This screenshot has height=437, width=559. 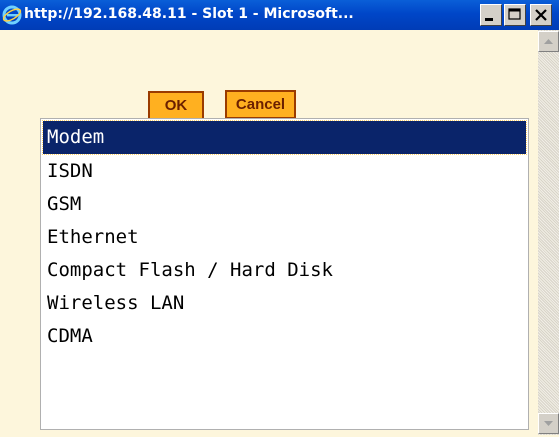 I want to click on list-item-compact-flash: Compact Flash / Hard Disk, so click(x=284, y=270).